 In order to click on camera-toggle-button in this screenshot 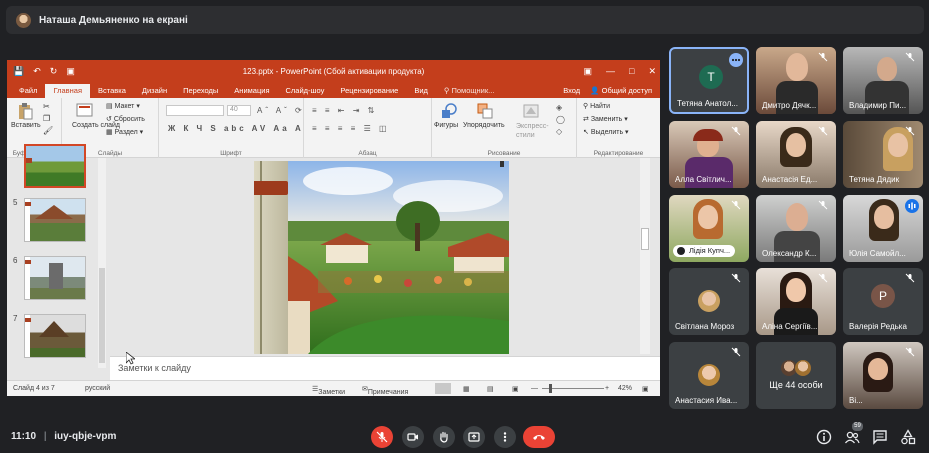, I will do `click(413, 437)`.